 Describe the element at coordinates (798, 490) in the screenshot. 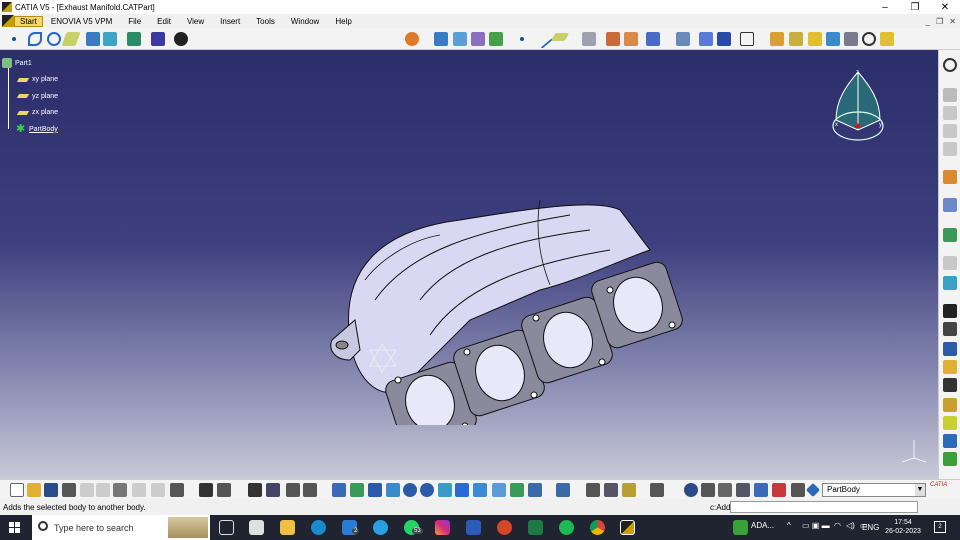

I see `list-icon` at that location.